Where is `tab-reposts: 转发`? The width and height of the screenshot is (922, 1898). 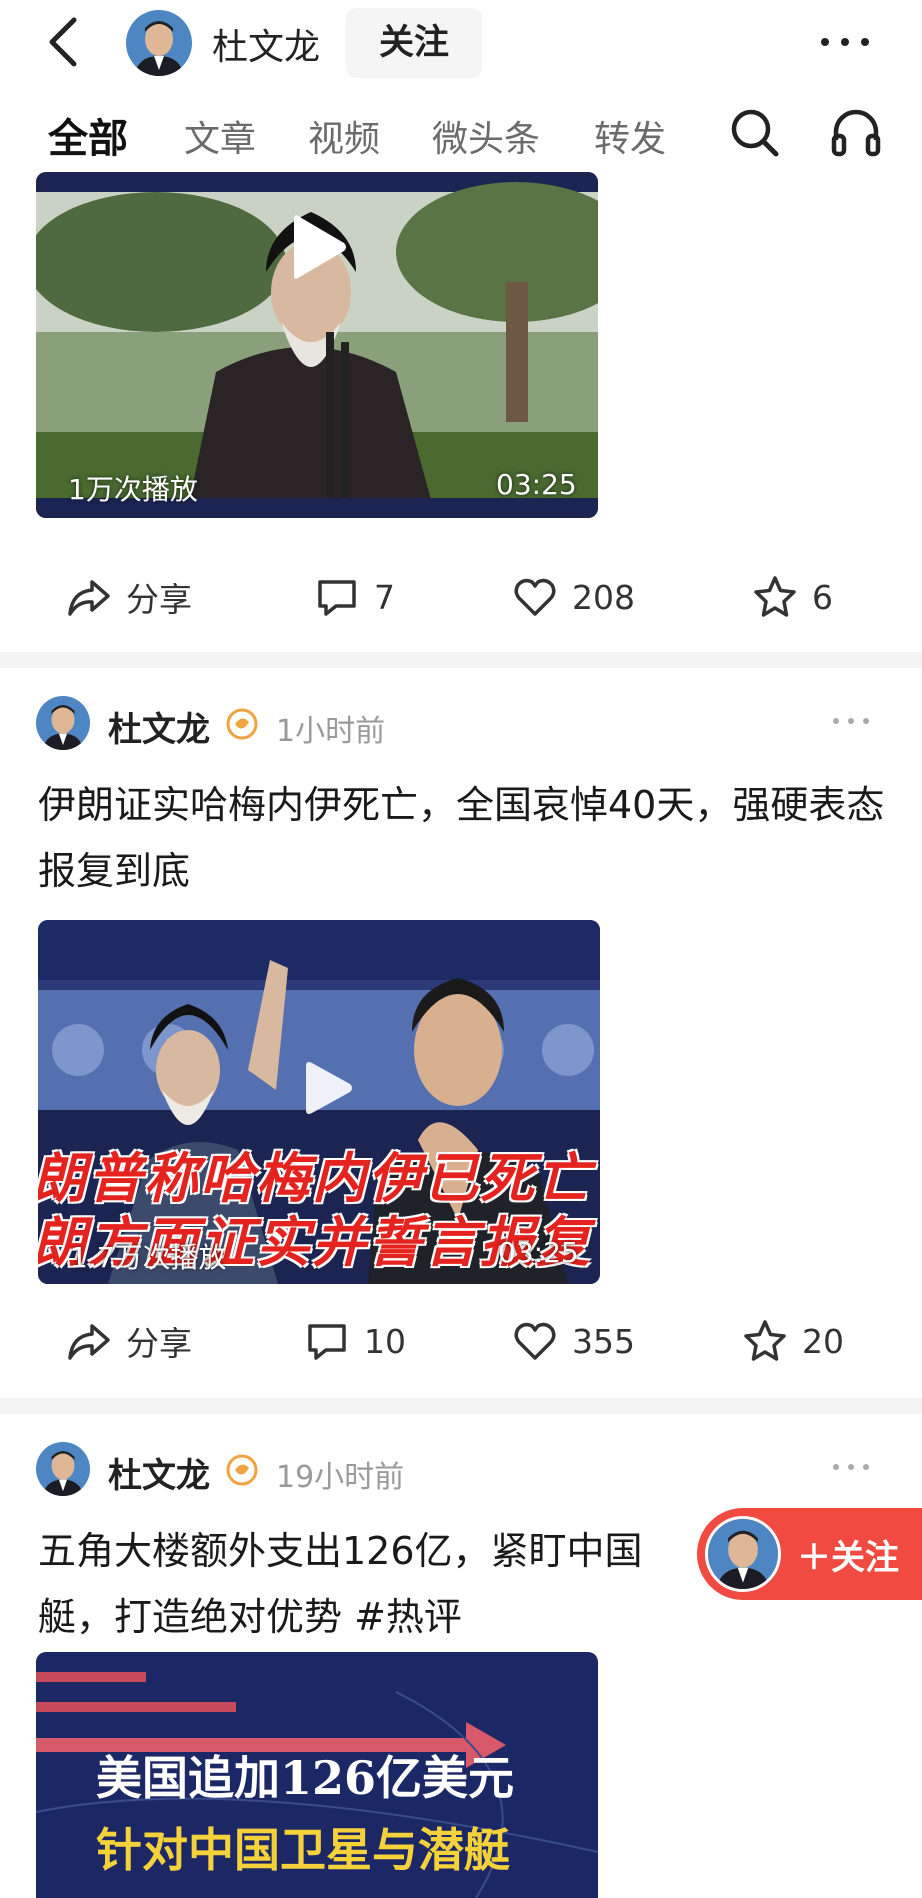 tab-reposts: 转发 is located at coordinates (630, 136).